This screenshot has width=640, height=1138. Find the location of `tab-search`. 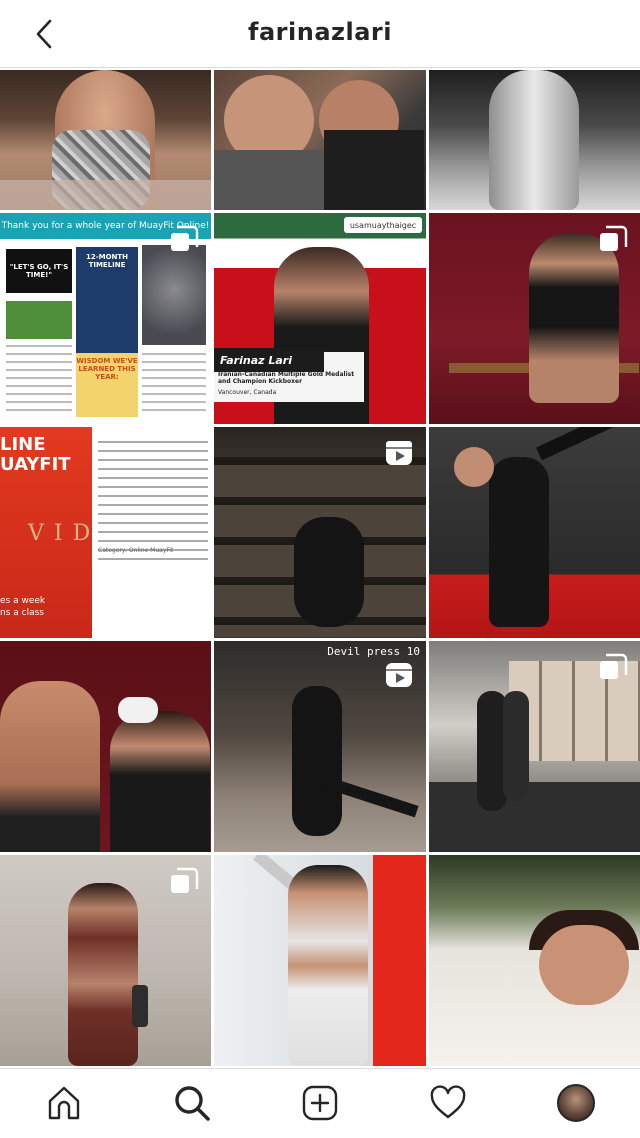

tab-search is located at coordinates (192, 1103).